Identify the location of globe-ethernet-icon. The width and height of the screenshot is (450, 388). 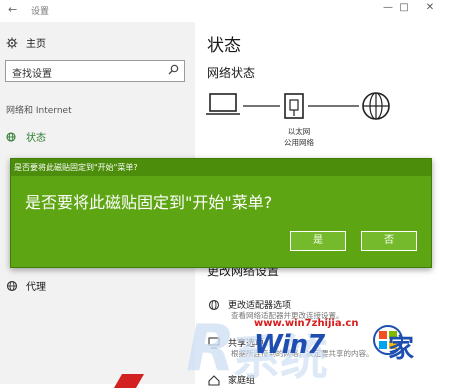
(11, 136).